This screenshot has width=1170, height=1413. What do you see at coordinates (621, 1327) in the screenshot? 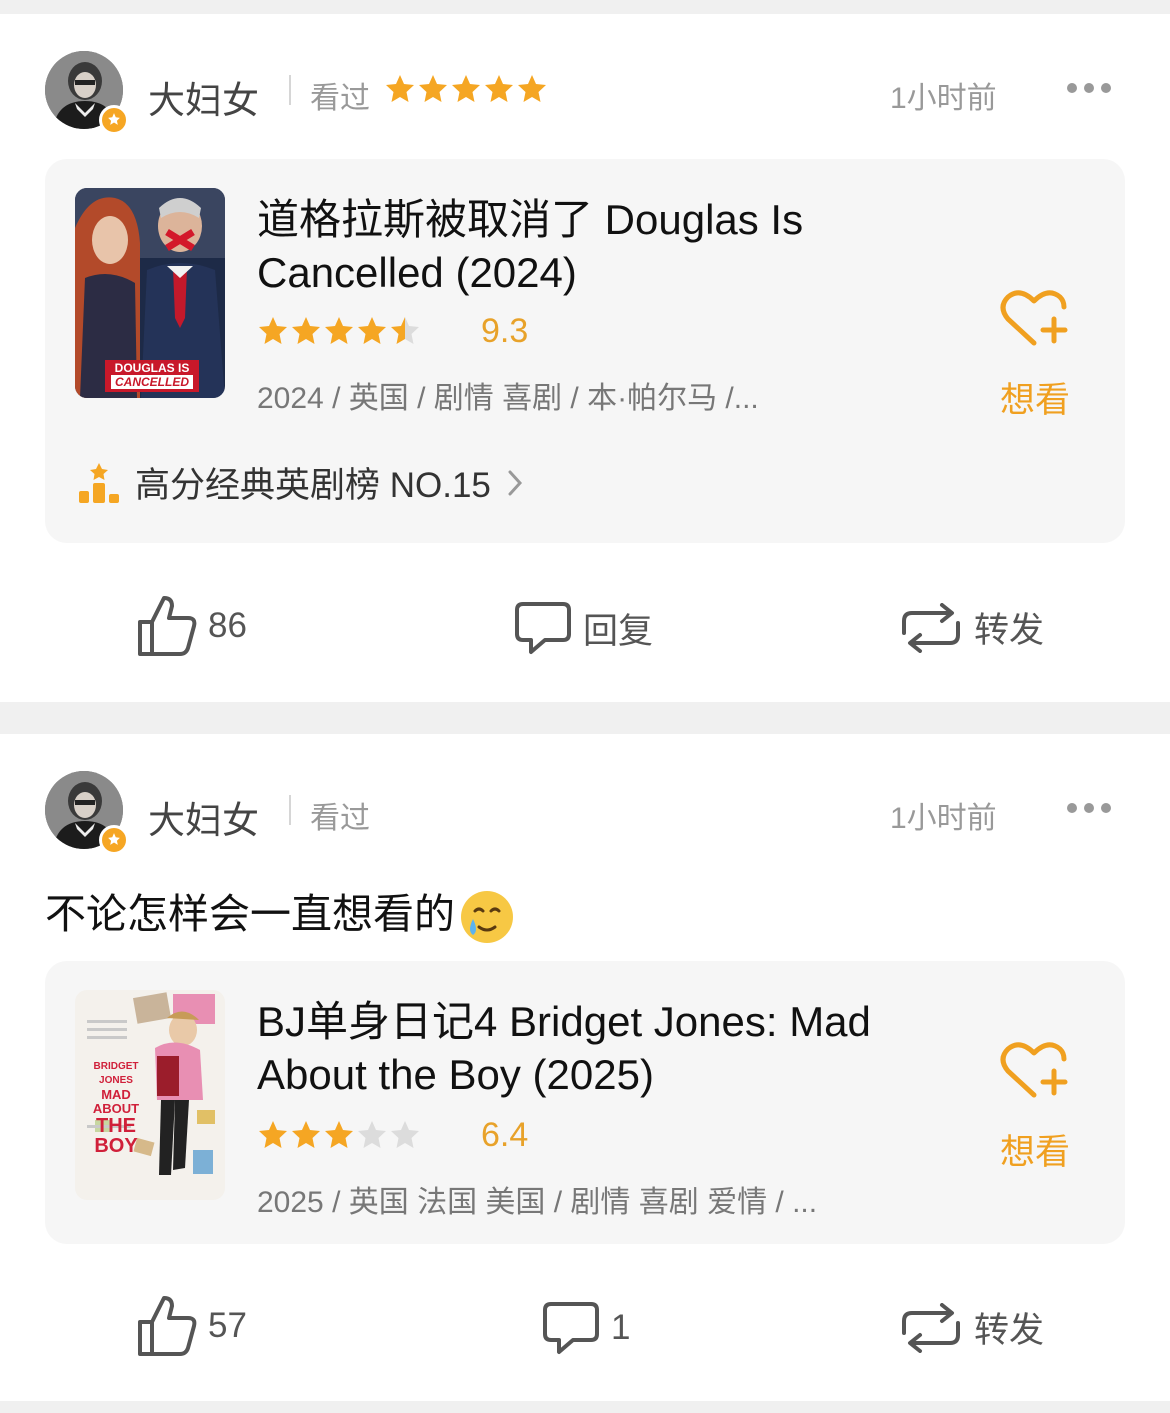
I see `reply-count: 1` at bounding box center [621, 1327].